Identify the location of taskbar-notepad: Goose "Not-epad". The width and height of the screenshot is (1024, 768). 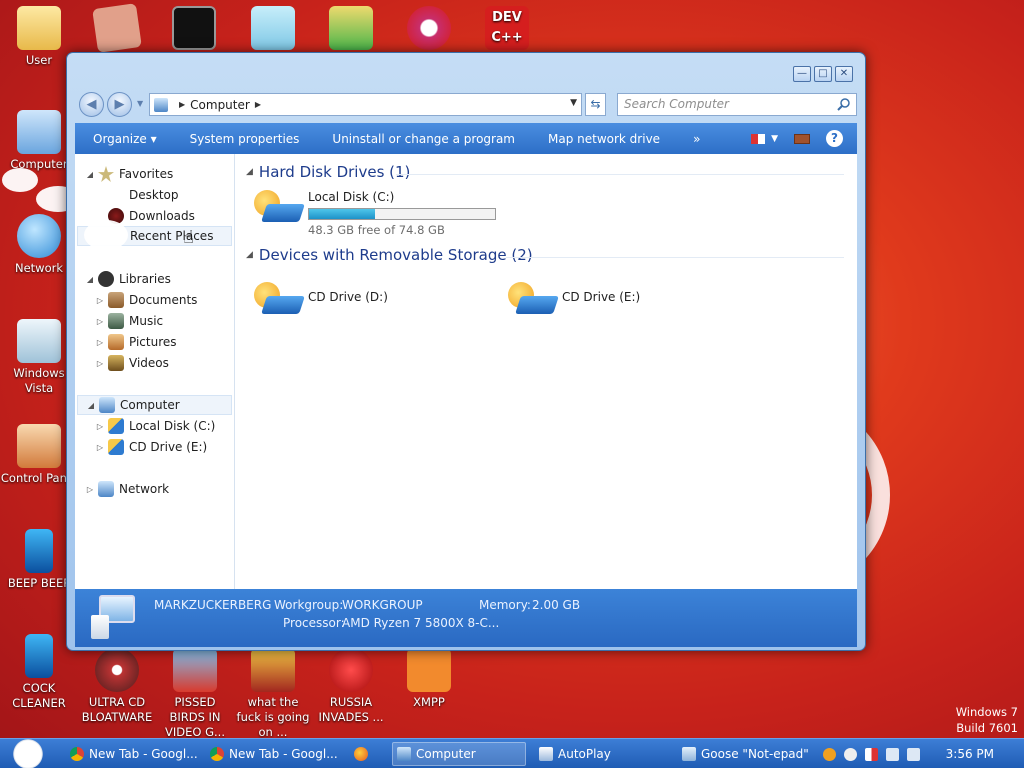
(745, 754).